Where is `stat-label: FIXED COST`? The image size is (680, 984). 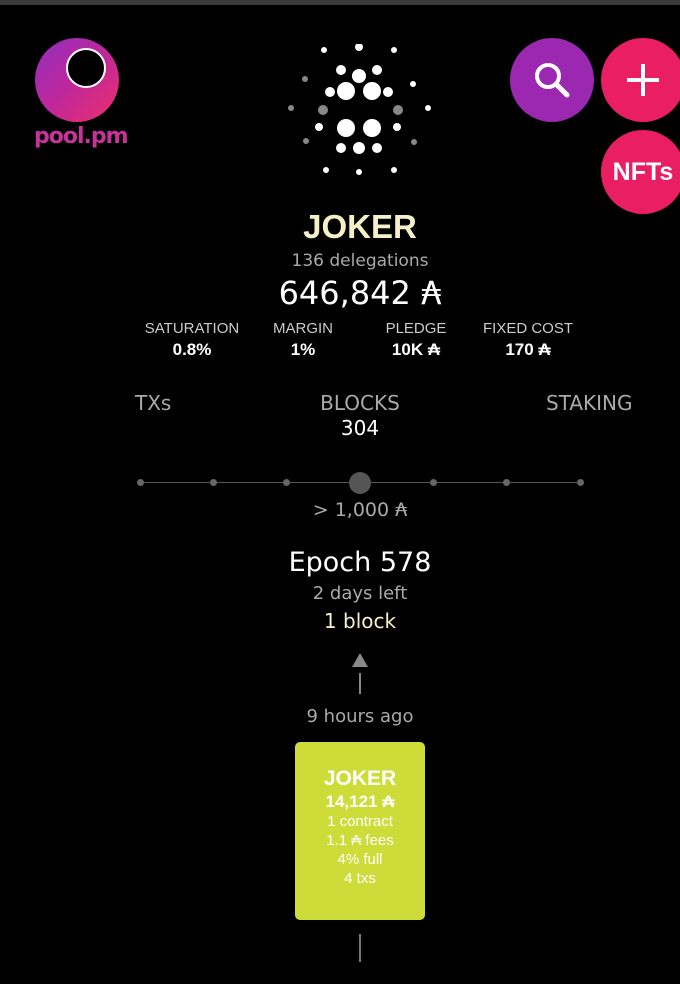 stat-label: FIXED COST is located at coordinates (527, 328).